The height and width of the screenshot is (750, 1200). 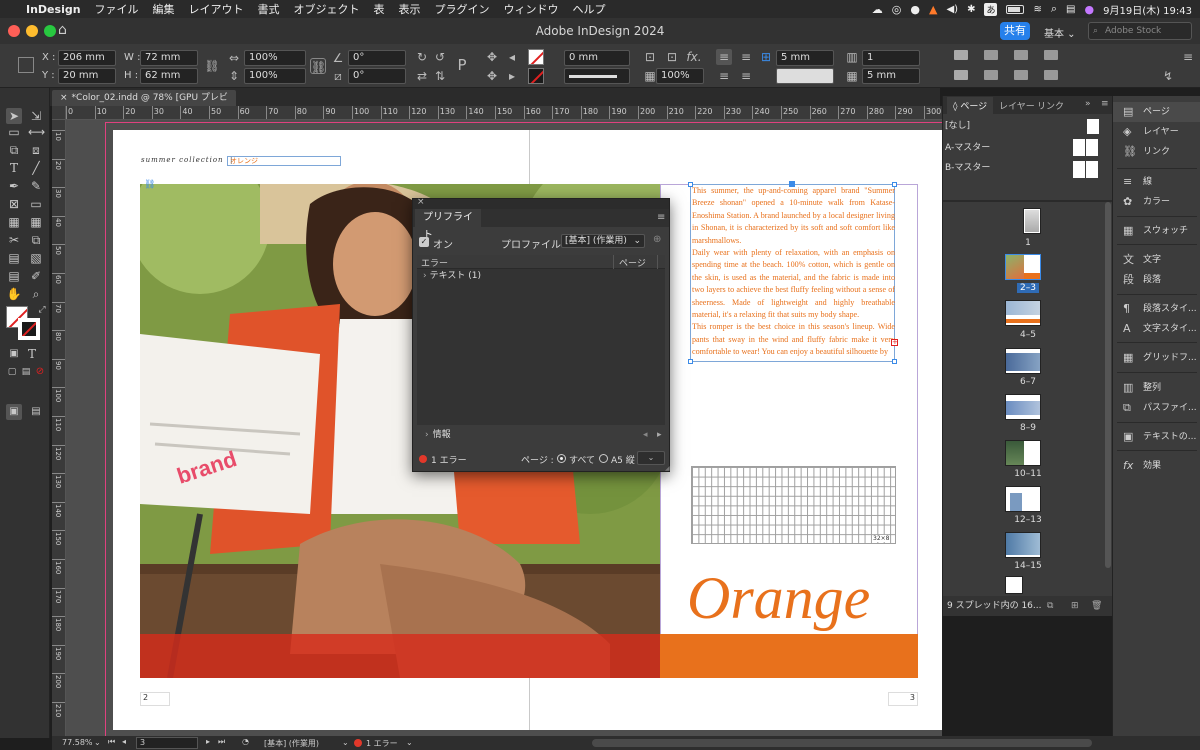 What do you see at coordinates (14, 168) in the screenshot?
I see `type-tool-icon: T` at bounding box center [14, 168].